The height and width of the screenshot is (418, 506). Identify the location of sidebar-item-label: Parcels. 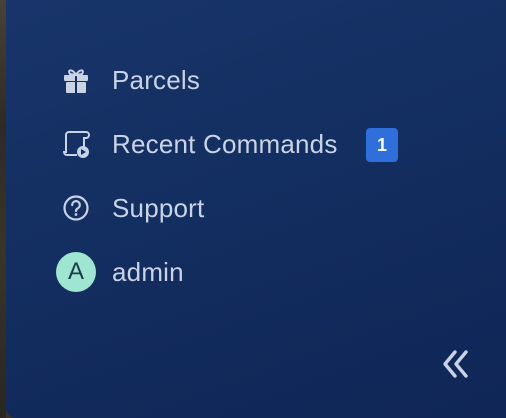
(156, 79).